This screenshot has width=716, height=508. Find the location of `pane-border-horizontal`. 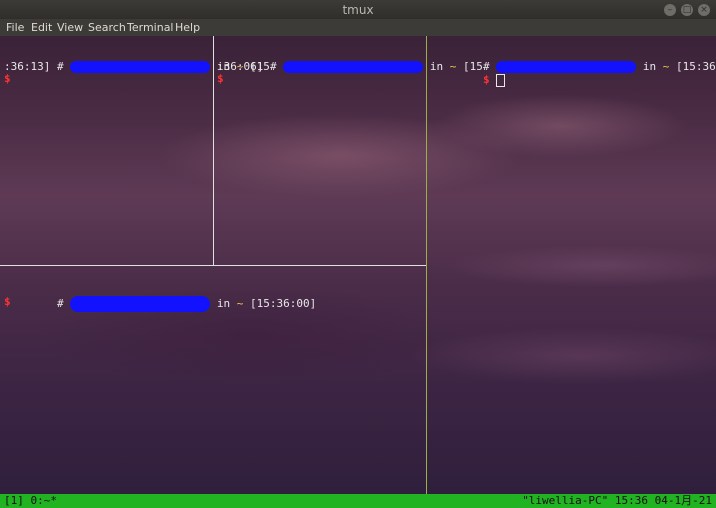

pane-border-horizontal is located at coordinates (213, 265).